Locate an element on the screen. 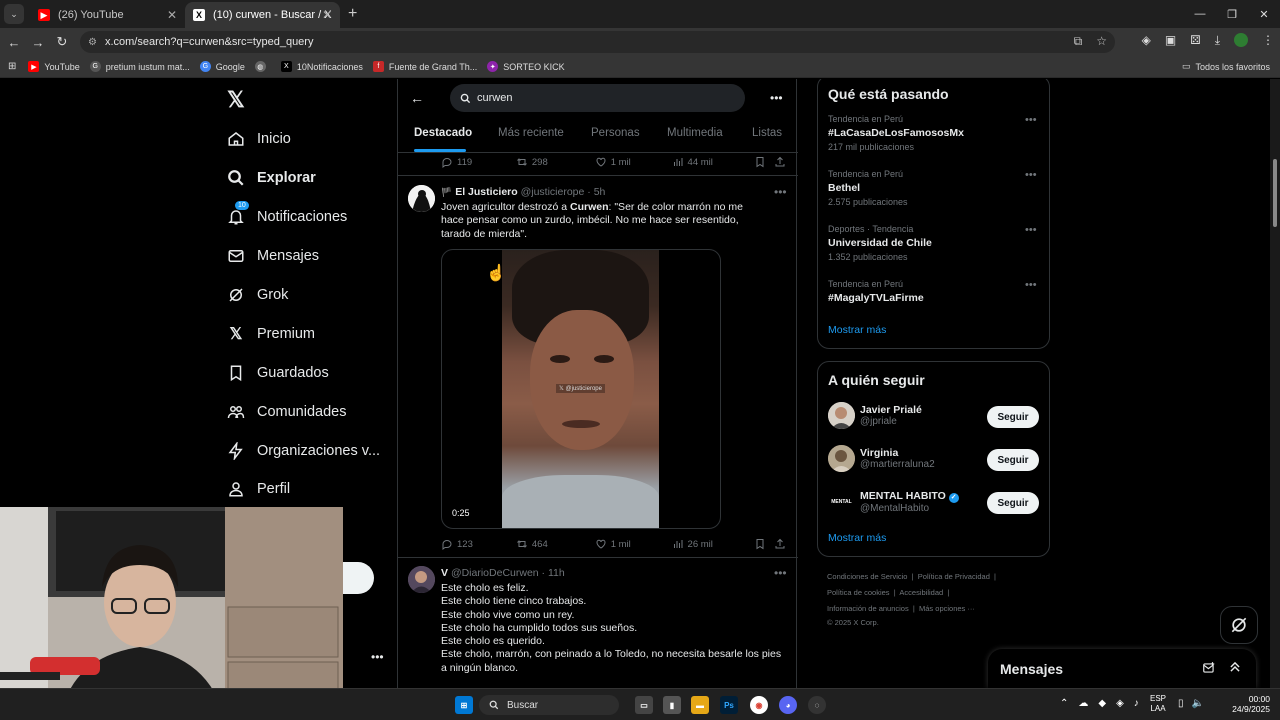  new-message-icon is located at coordinates (1209, 669).